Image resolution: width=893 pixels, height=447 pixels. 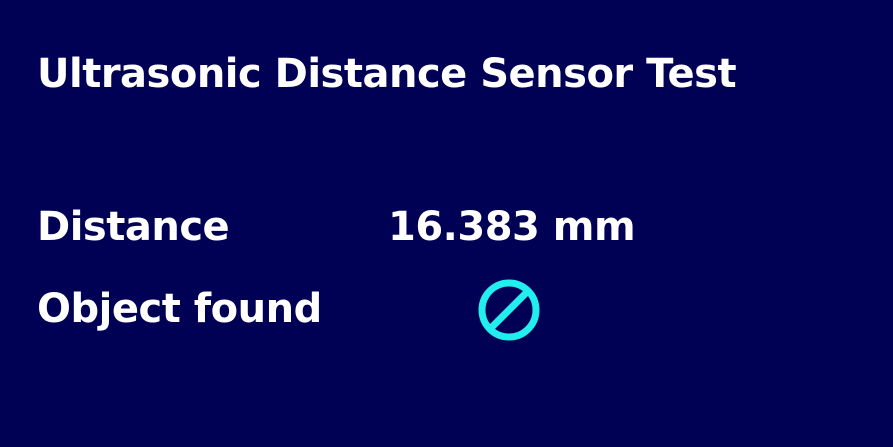 I want to click on distance-value: 16.383 mm, so click(x=512, y=227).